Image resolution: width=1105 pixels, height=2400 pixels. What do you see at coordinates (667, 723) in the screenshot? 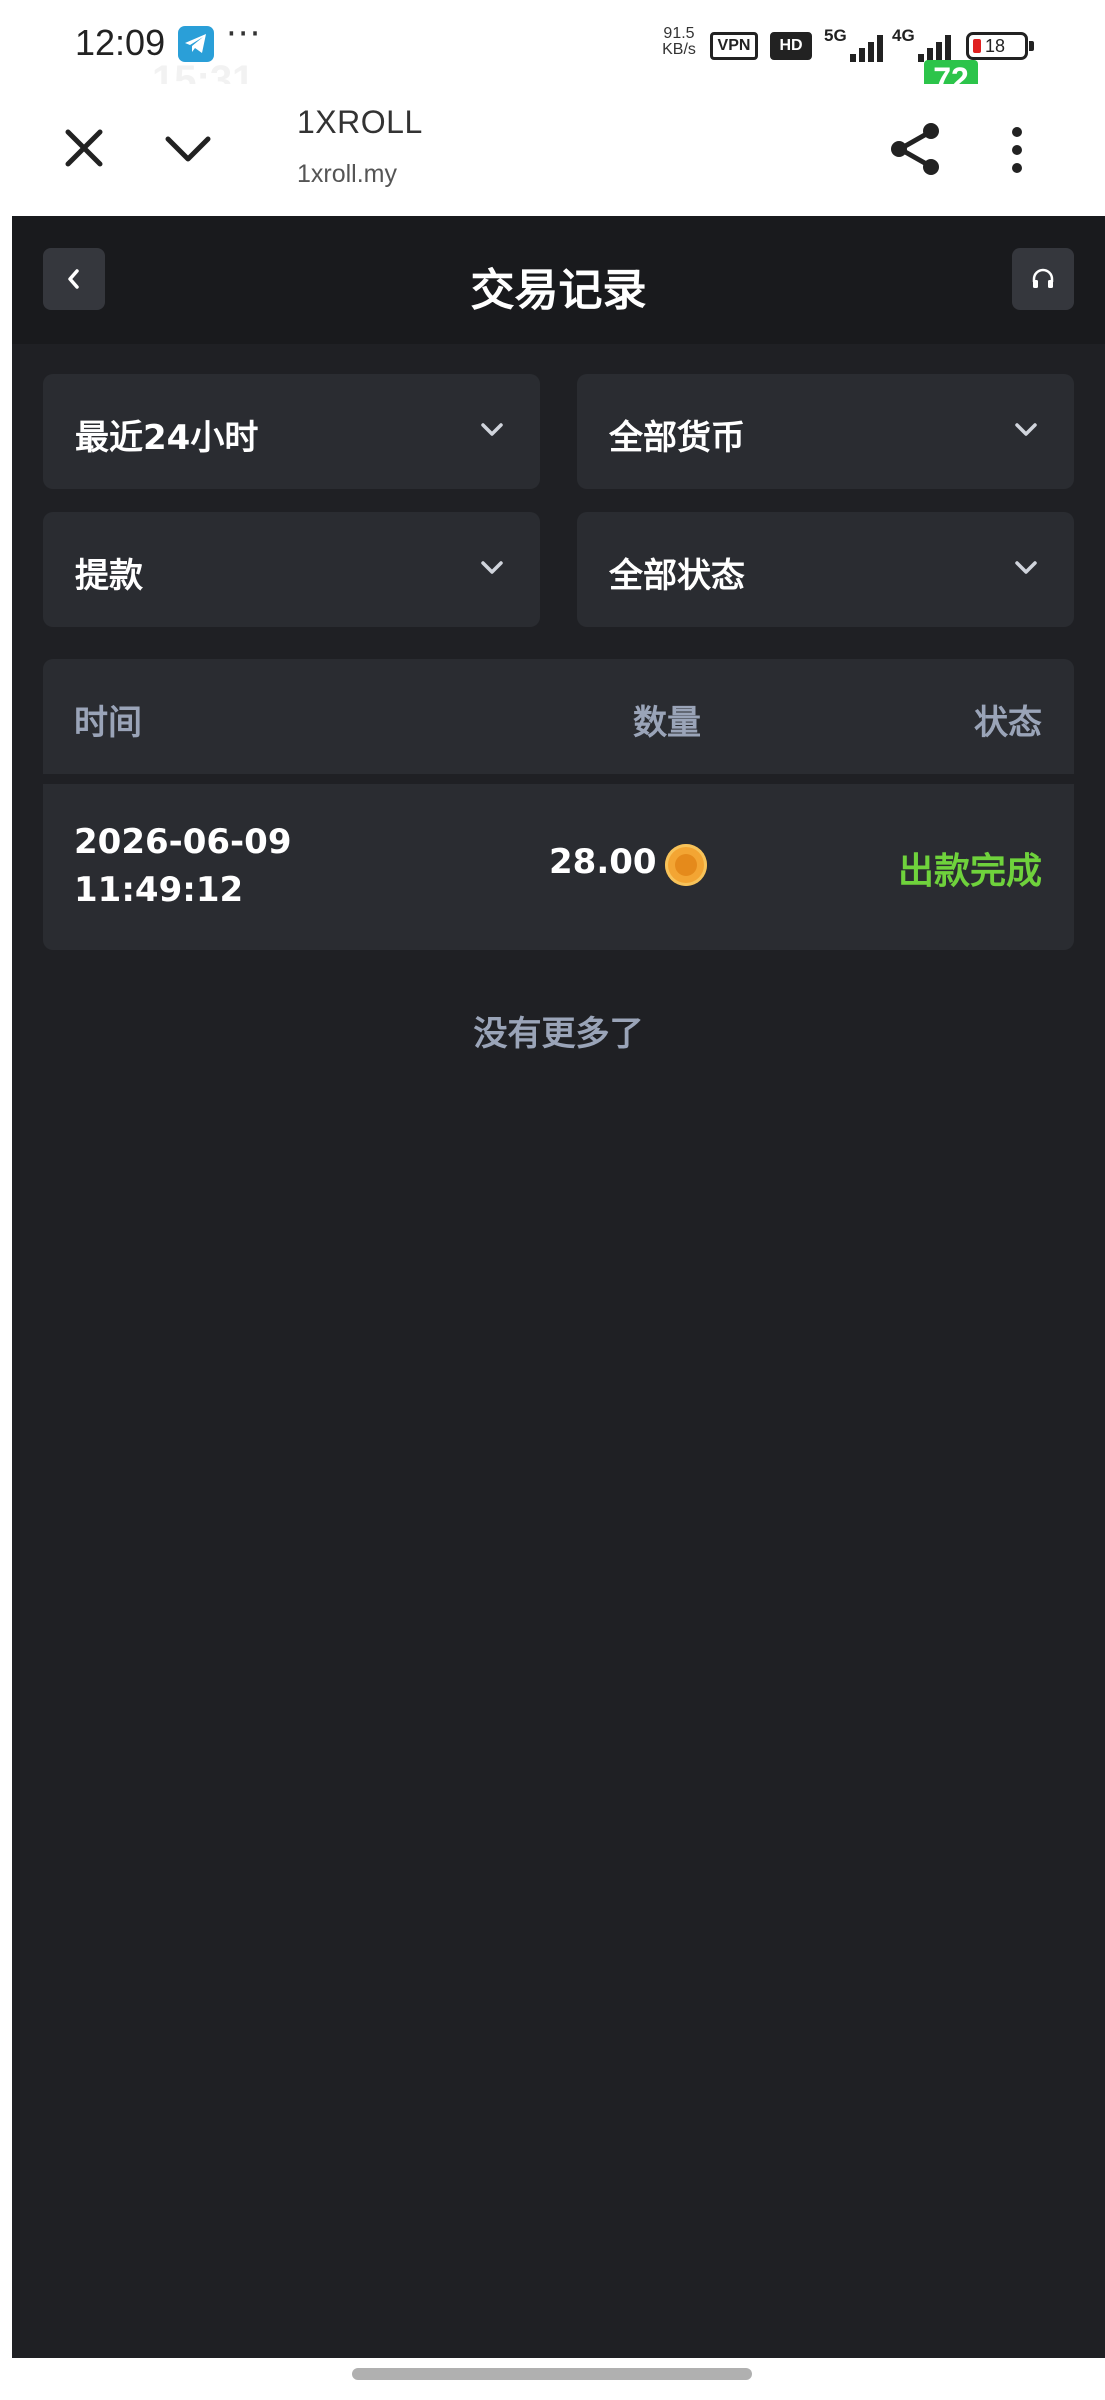
I see `column-amount: 数量` at bounding box center [667, 723].